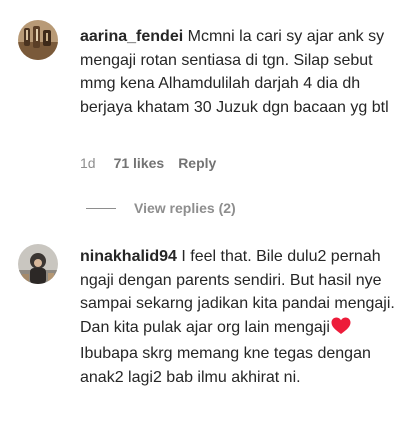 Image resolution: width=418 pixels, height=447 pixels. Describe the element at coordinates (197, 163) in the screenshot. I see `reply-button: Reply` at that location.